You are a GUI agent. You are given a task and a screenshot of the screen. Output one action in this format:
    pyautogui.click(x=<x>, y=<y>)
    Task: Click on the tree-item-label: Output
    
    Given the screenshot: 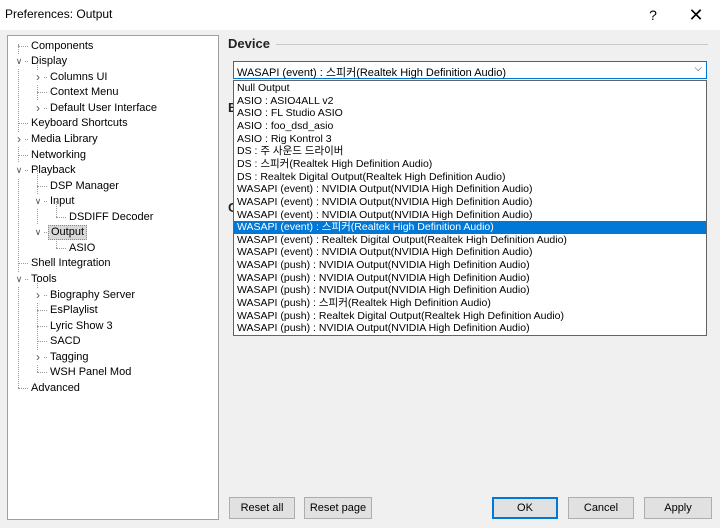 What is the action you would take?
    pyautogui.click(x=68, y=232)
    